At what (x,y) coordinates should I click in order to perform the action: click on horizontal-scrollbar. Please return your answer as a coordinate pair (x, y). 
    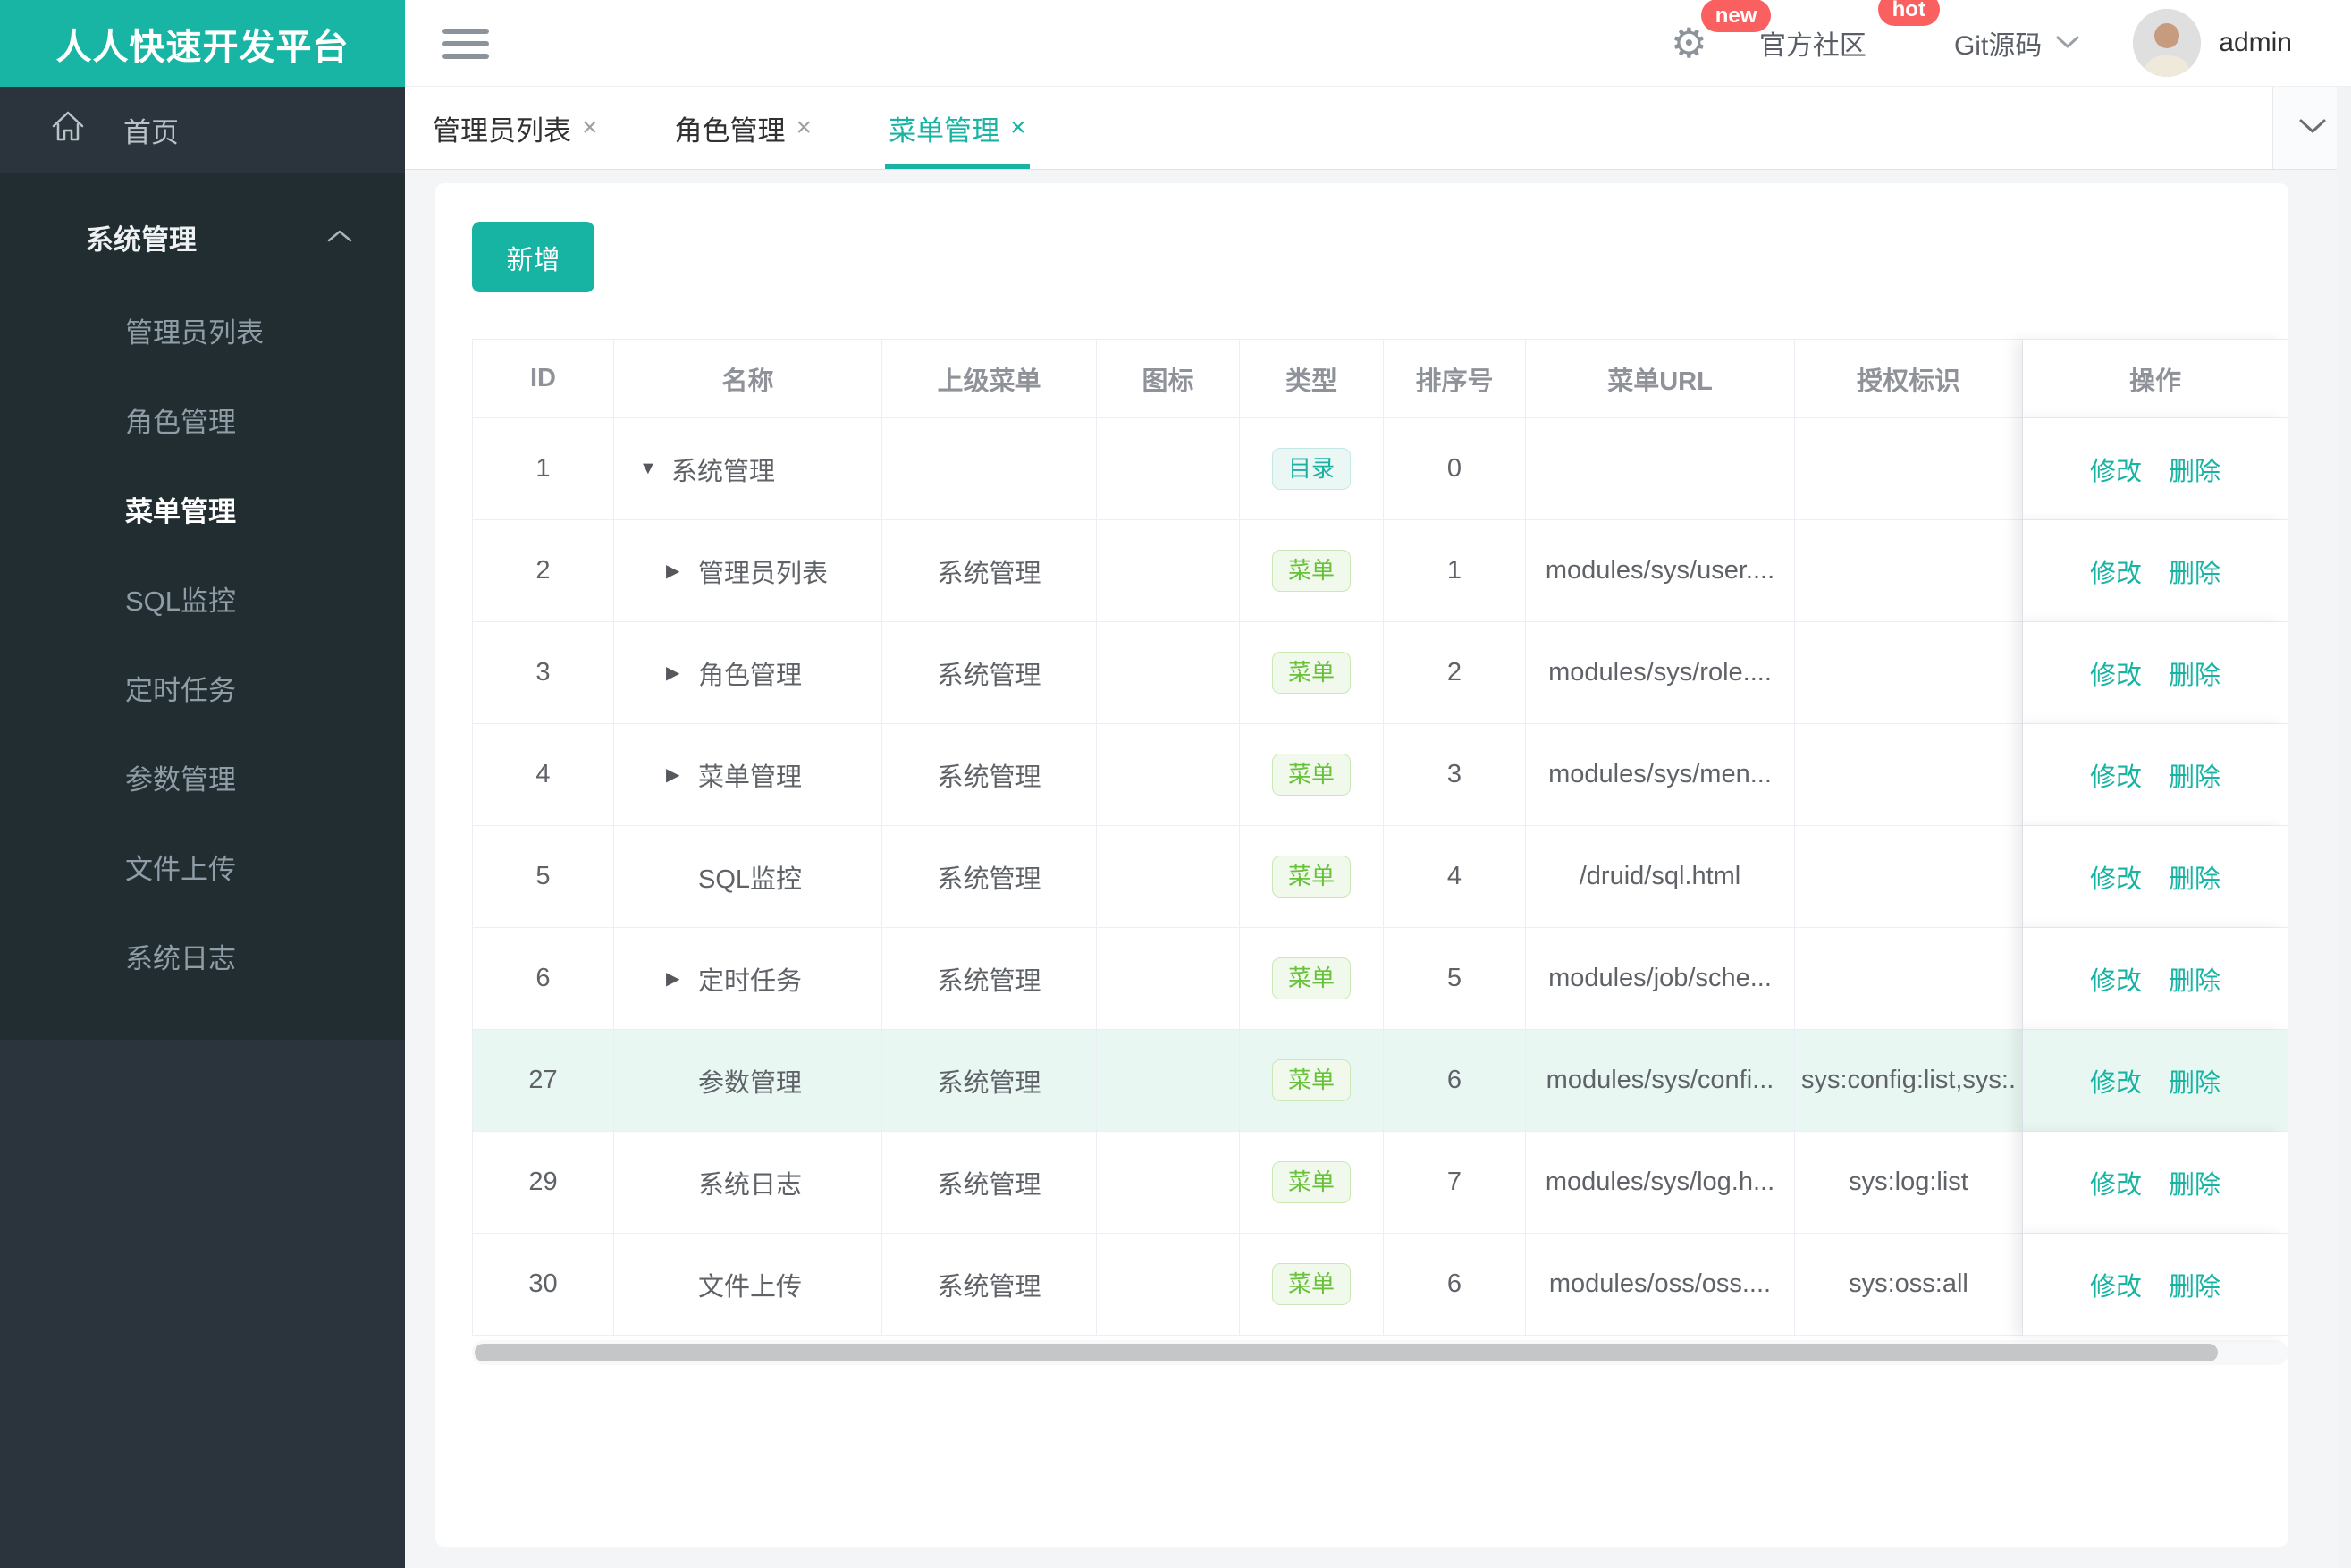
    Looking at the image, I should click on (1380, 1352).